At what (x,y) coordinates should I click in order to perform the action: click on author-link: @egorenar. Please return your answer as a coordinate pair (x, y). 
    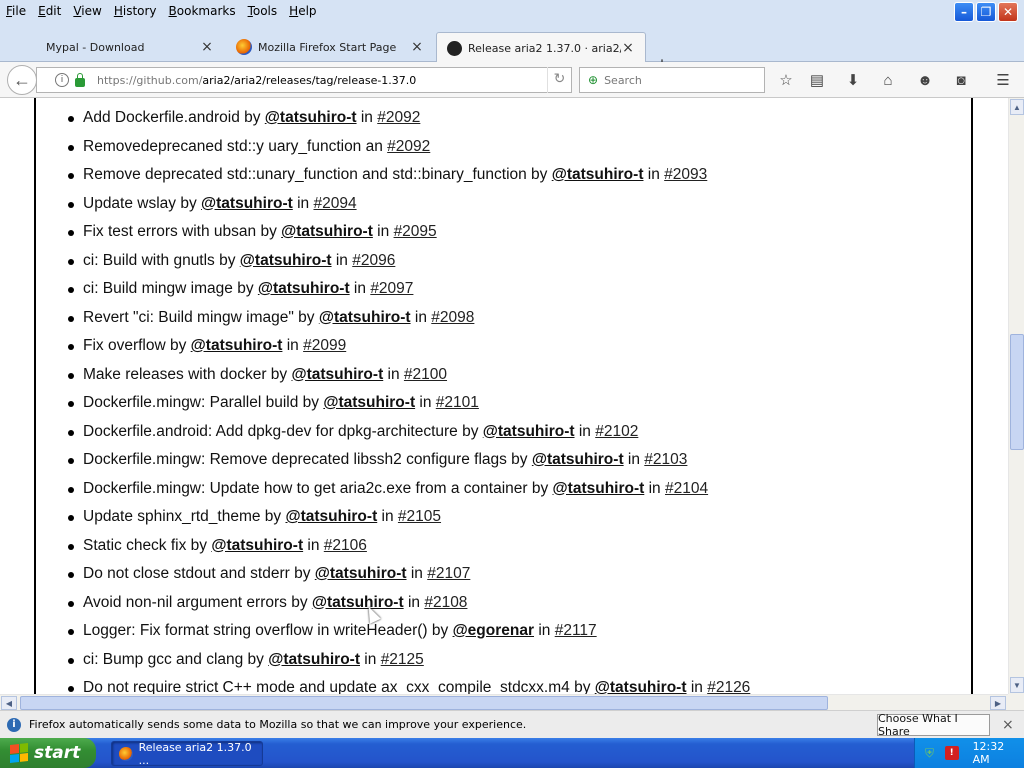
    Looking at the image, I should click on (493, 630).